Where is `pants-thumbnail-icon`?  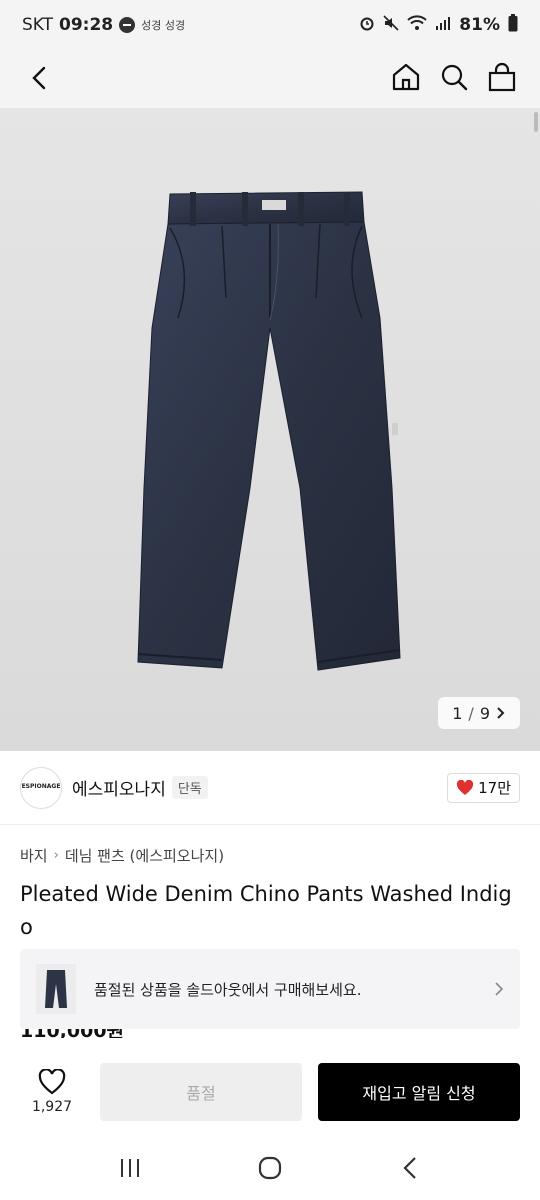
pants-thumbnail-icon is located at coordinates (56, 989).